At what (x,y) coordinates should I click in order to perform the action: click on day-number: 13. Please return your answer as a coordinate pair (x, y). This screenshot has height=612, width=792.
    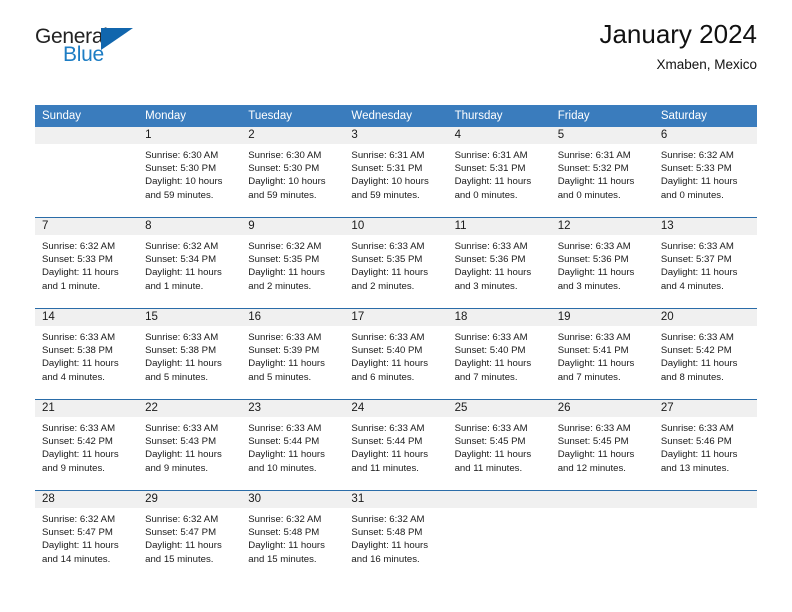
    Looking at the image, I should click on (705, 226).